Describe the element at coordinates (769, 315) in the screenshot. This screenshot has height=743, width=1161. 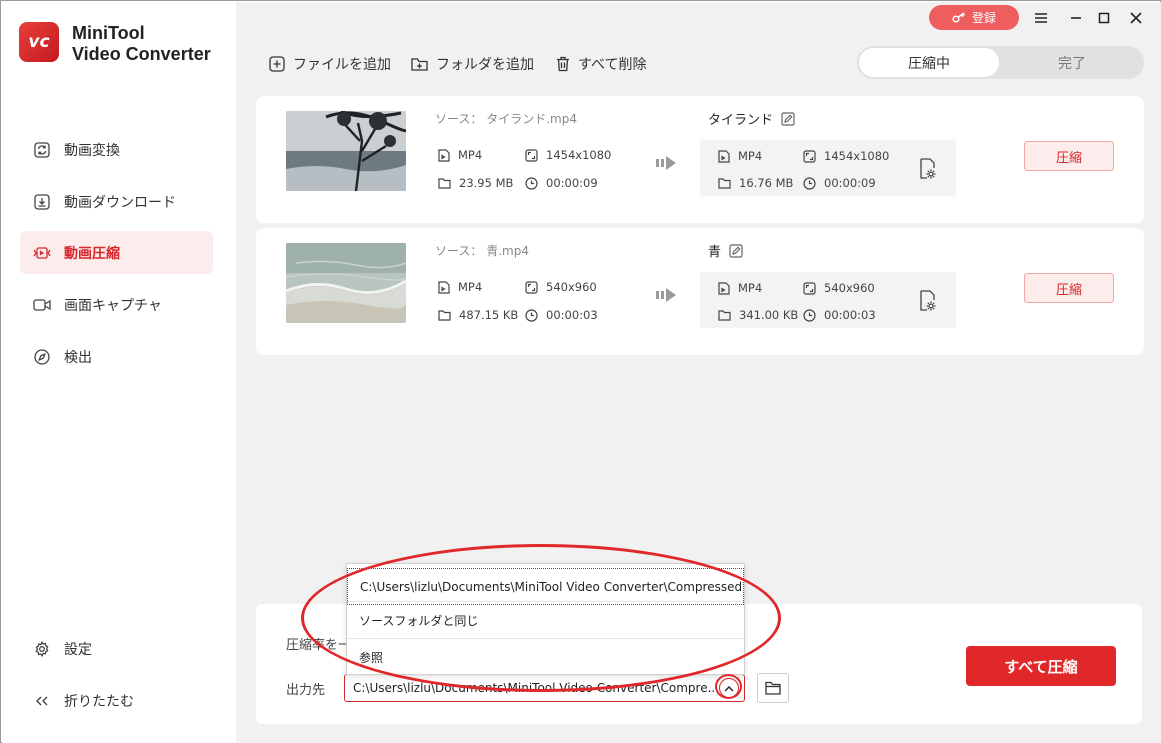
I see `size-value: 341.00 KB` at that location.